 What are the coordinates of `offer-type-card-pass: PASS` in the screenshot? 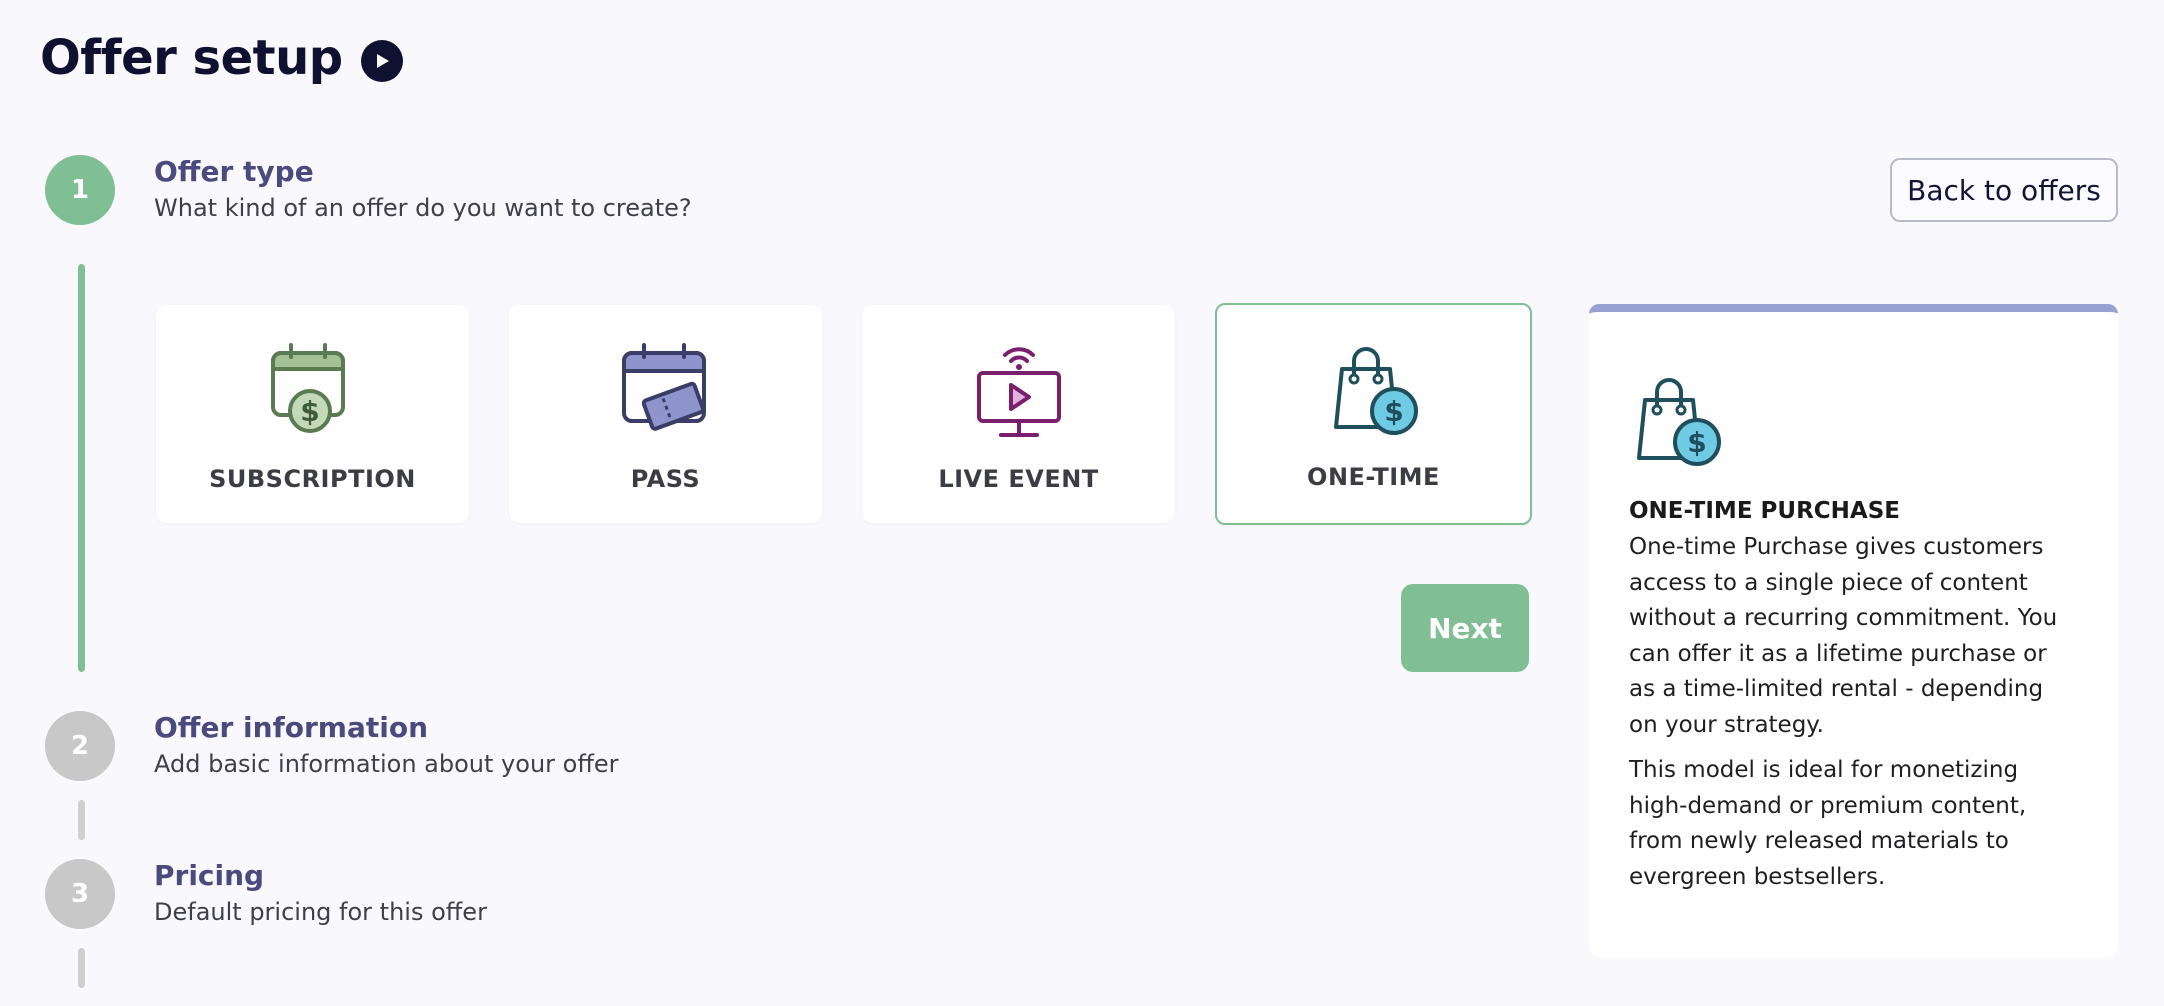 It's located at (665, 414).